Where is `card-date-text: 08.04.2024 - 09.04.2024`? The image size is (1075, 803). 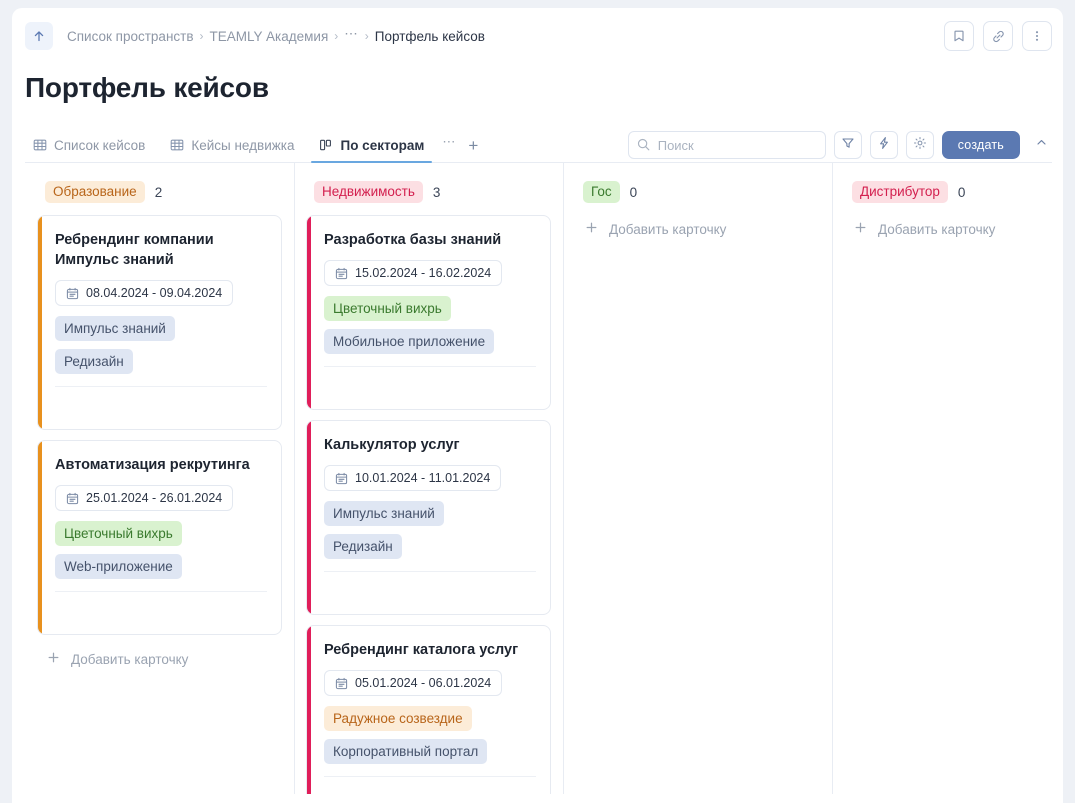
card-date-text: 08.04.2024 - 09.04.2024 is located at coordinates (154, 293).